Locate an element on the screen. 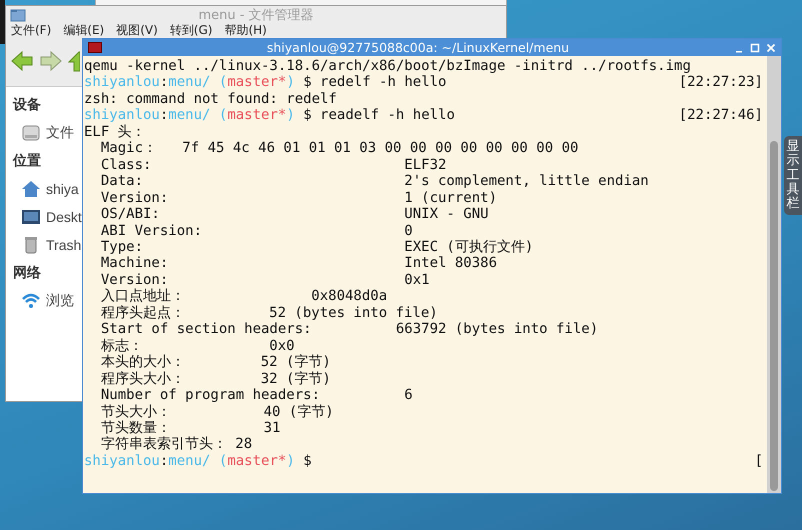  output-line: Type: EXEC (可执行文件) is located at coordinates (317, 247).